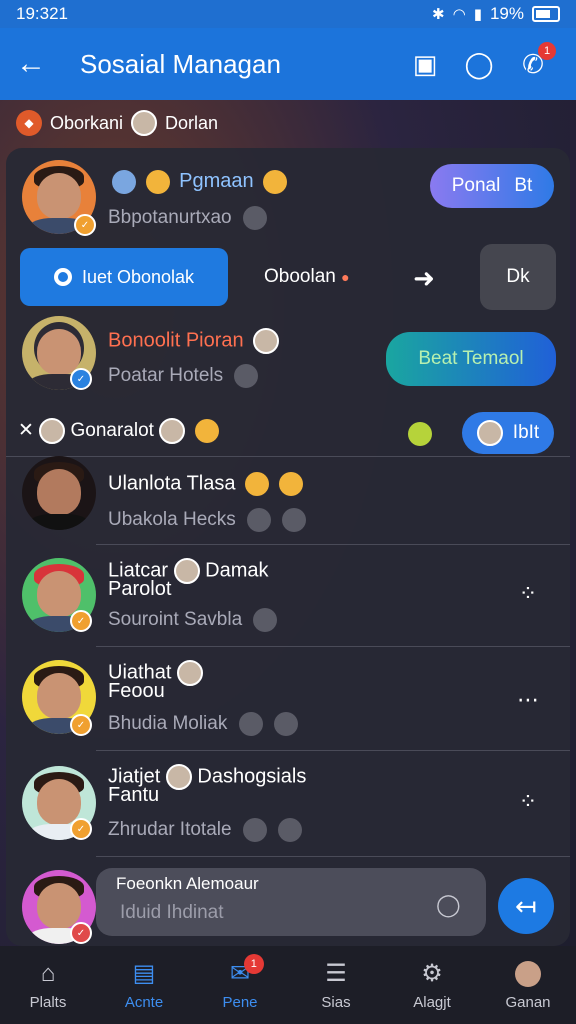 The image size is (576, 1024). Describe the element at coordinates (168, 724) in the screenshot. I see `contact-subtitle-text: Bhudia Moliak` at that location.